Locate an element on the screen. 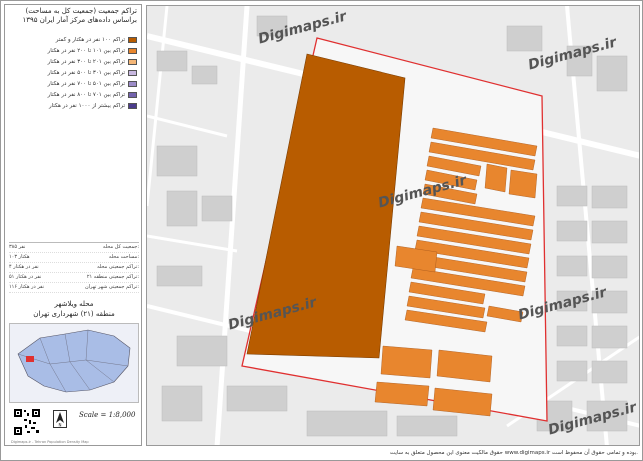  inset-map is located at coordinates (74, 363).